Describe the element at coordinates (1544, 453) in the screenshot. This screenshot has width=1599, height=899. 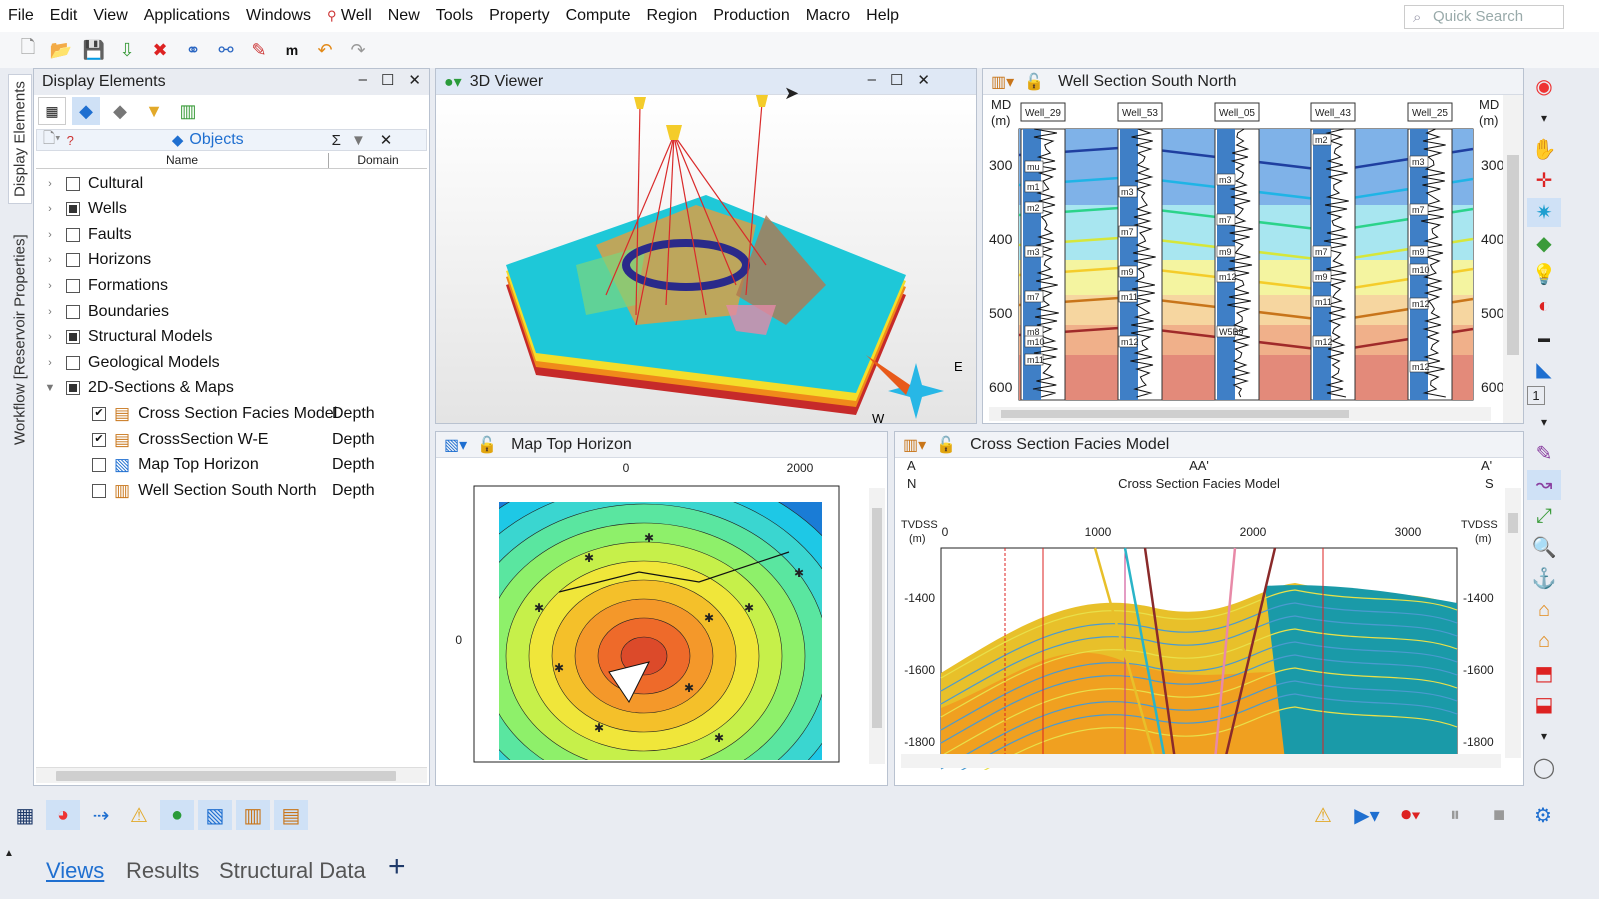
I see `flashlight-icon: ✎` at that location.